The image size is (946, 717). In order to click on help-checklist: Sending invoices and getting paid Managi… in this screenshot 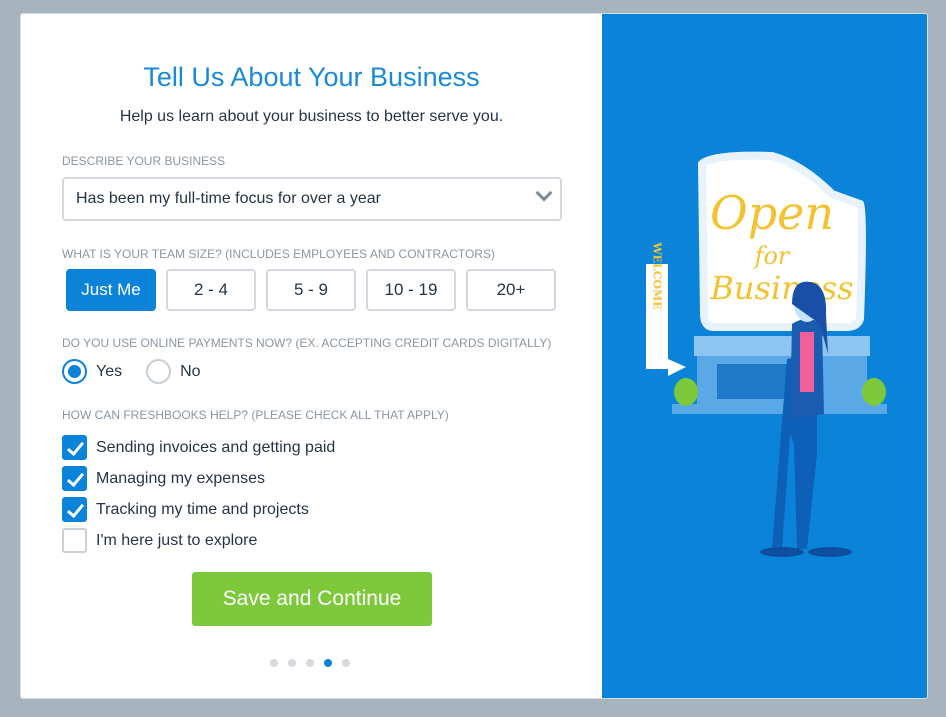, I will do `click(198, 494)`.